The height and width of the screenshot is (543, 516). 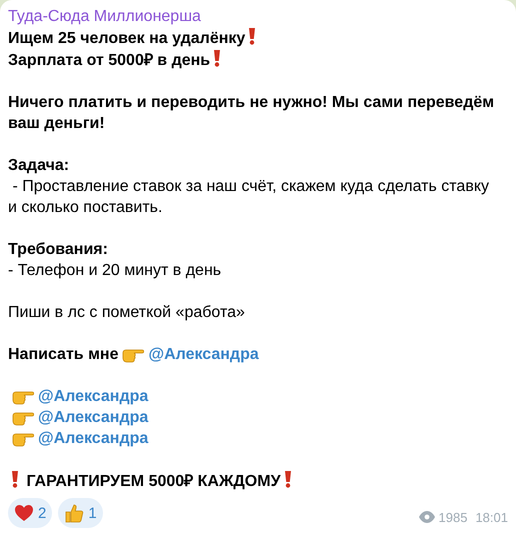 I want to click on contact-label: Написать мне, so click(x=63, y=355).